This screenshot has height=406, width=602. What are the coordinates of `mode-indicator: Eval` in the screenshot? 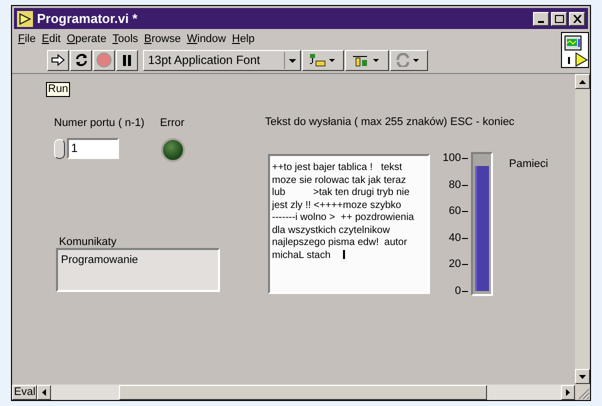 It's located at (25, 392).